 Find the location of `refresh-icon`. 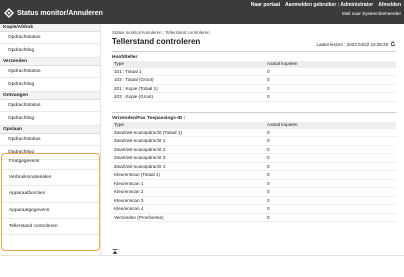

refresh-icon is located at coordinates (393, 44).